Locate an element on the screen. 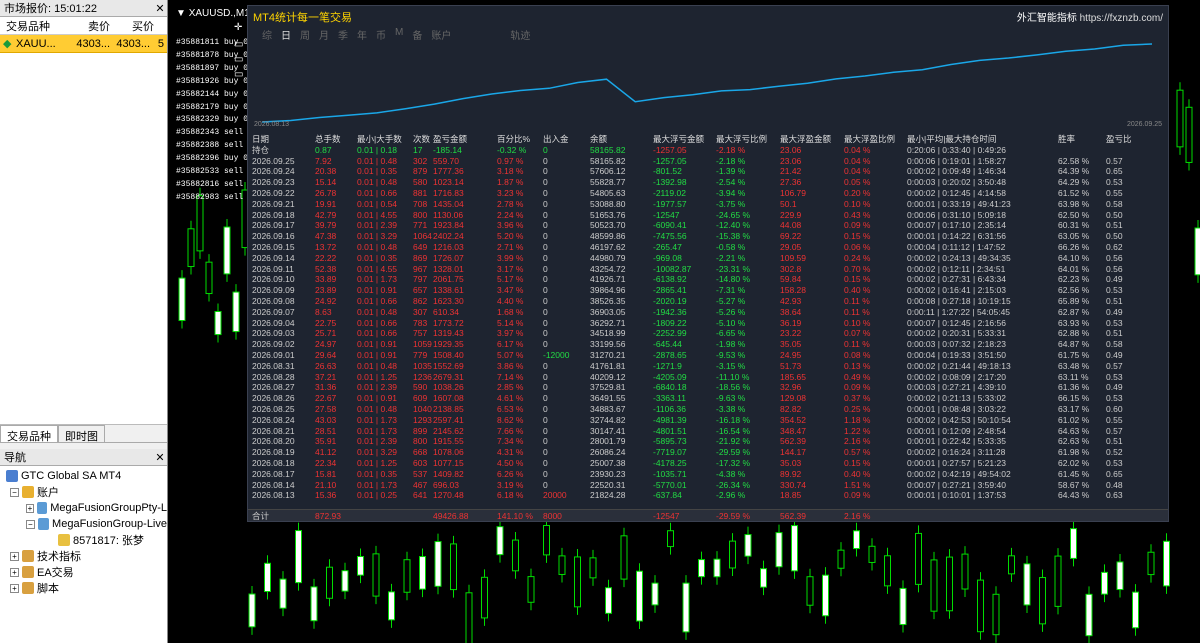  table-cell: 2026.09.08 is located at coordinates (273, 300).